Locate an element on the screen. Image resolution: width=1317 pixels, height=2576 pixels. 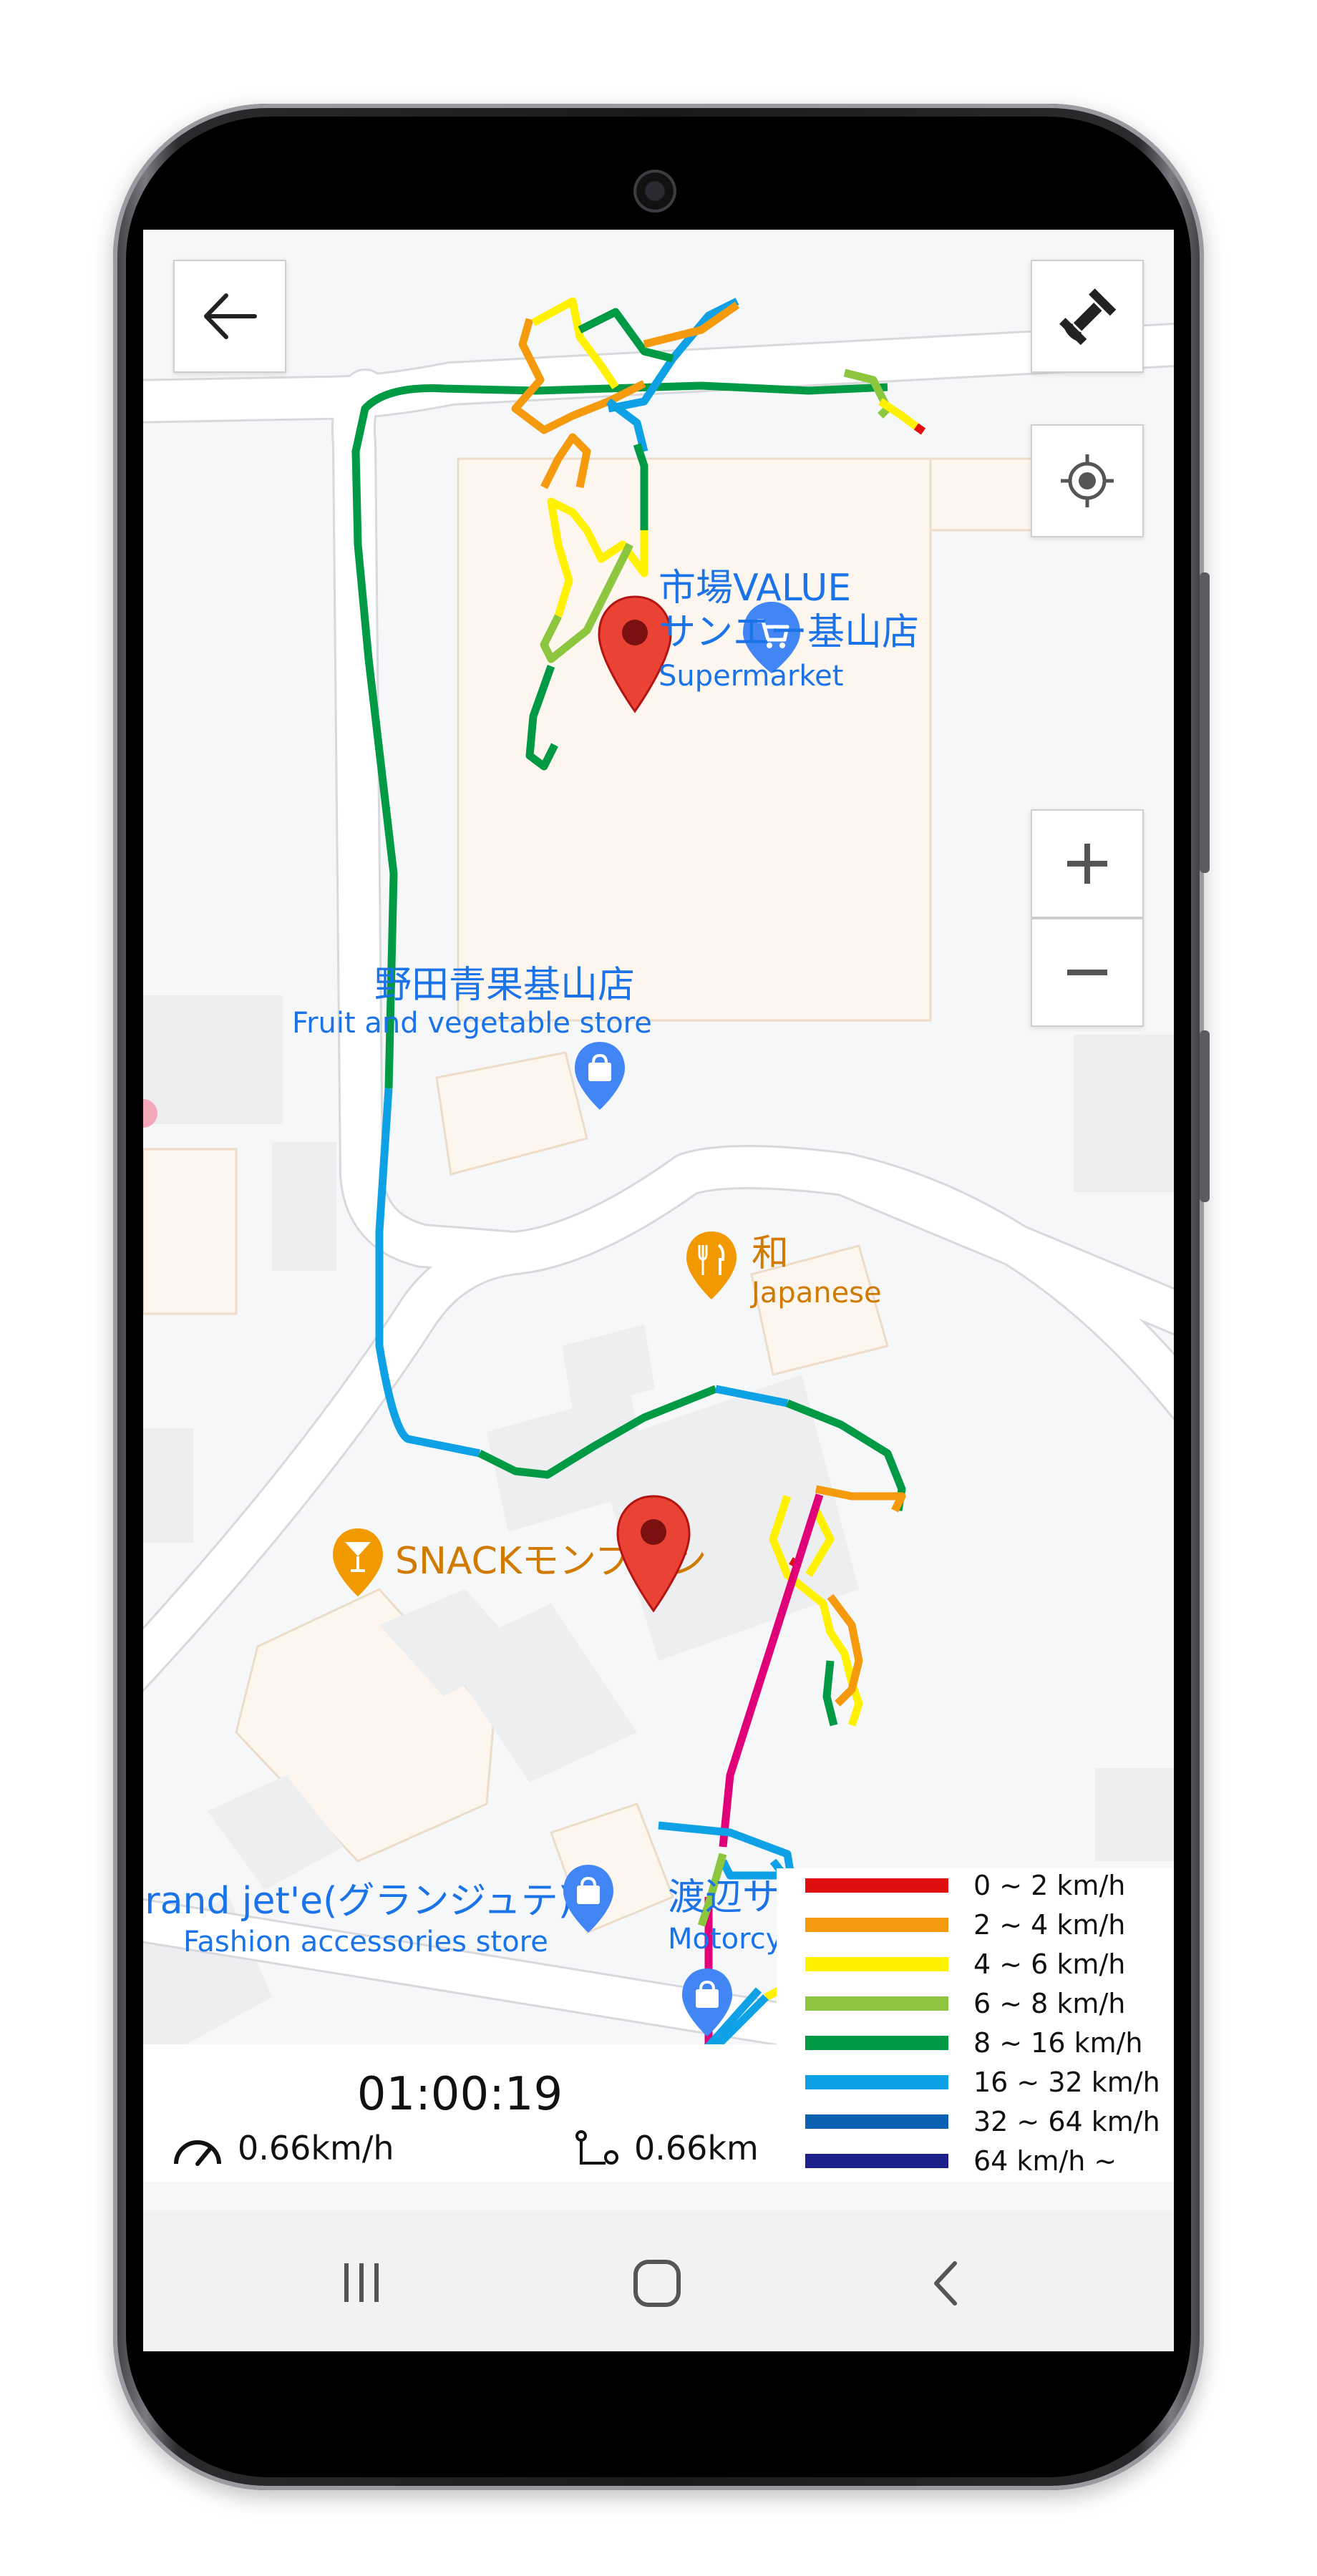
zoom-out-button is located at coordinates (1087, 972).